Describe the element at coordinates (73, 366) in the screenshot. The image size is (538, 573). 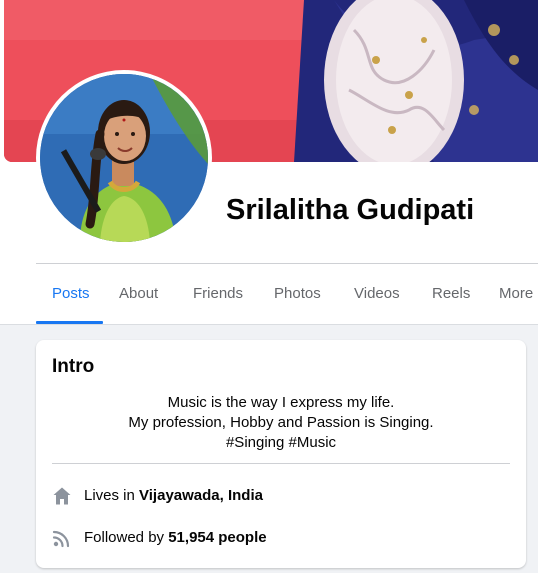
I see `intro-title: Intro` at that location.